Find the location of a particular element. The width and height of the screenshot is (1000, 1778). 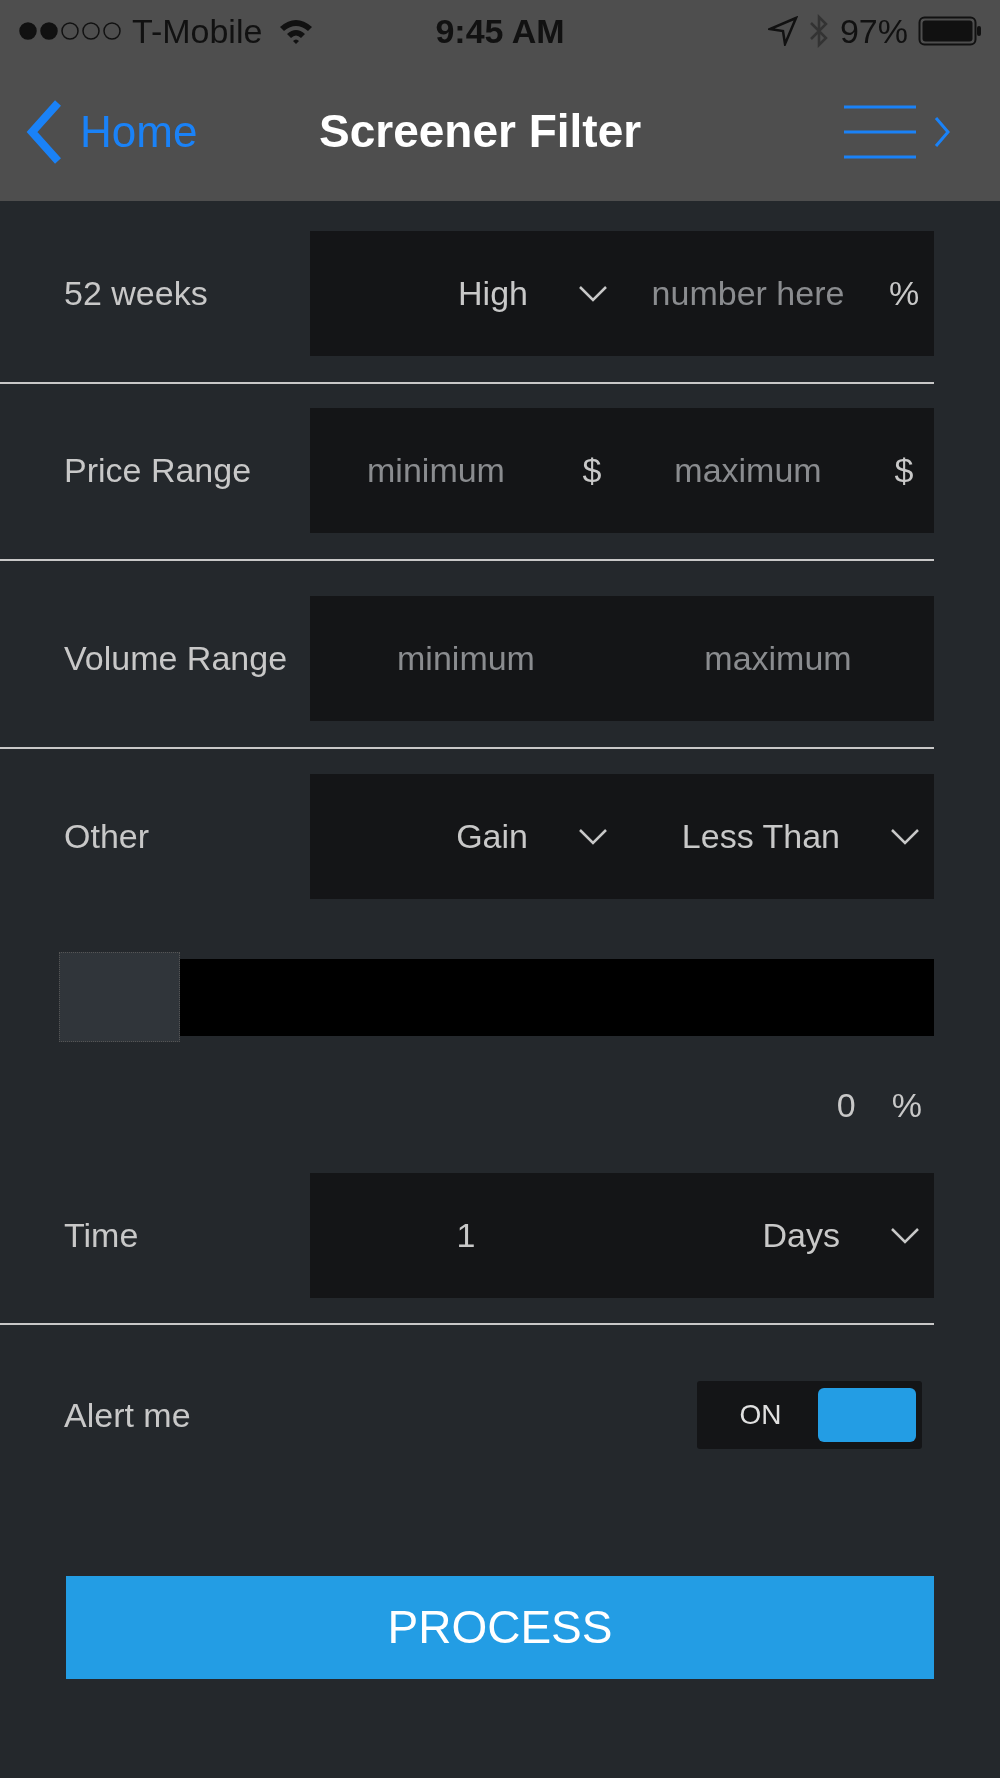

slider-thumb is located at coordinates (119, 997).